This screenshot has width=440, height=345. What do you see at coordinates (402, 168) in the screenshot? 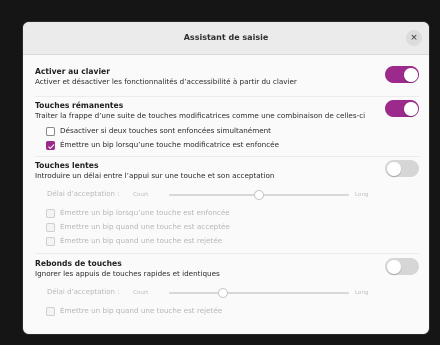
I see `slow-keys-switch` at bounding box center [402, 168].